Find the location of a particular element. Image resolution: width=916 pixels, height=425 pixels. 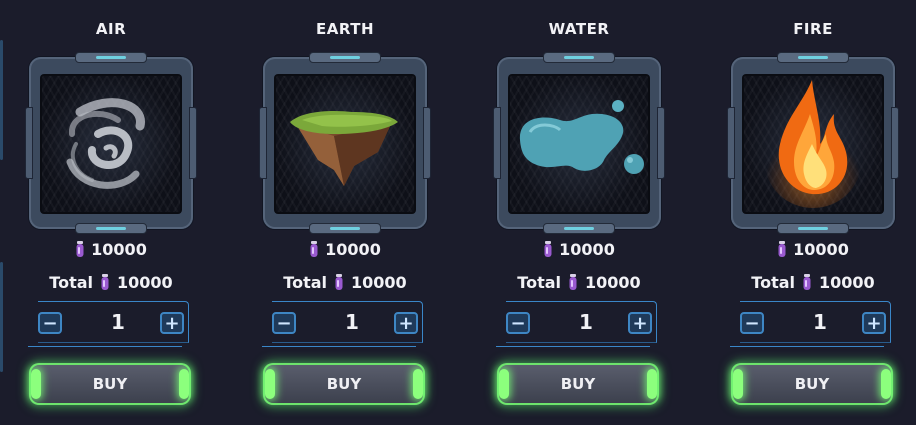

card-title: WATER is located at coordinates (579, 29).